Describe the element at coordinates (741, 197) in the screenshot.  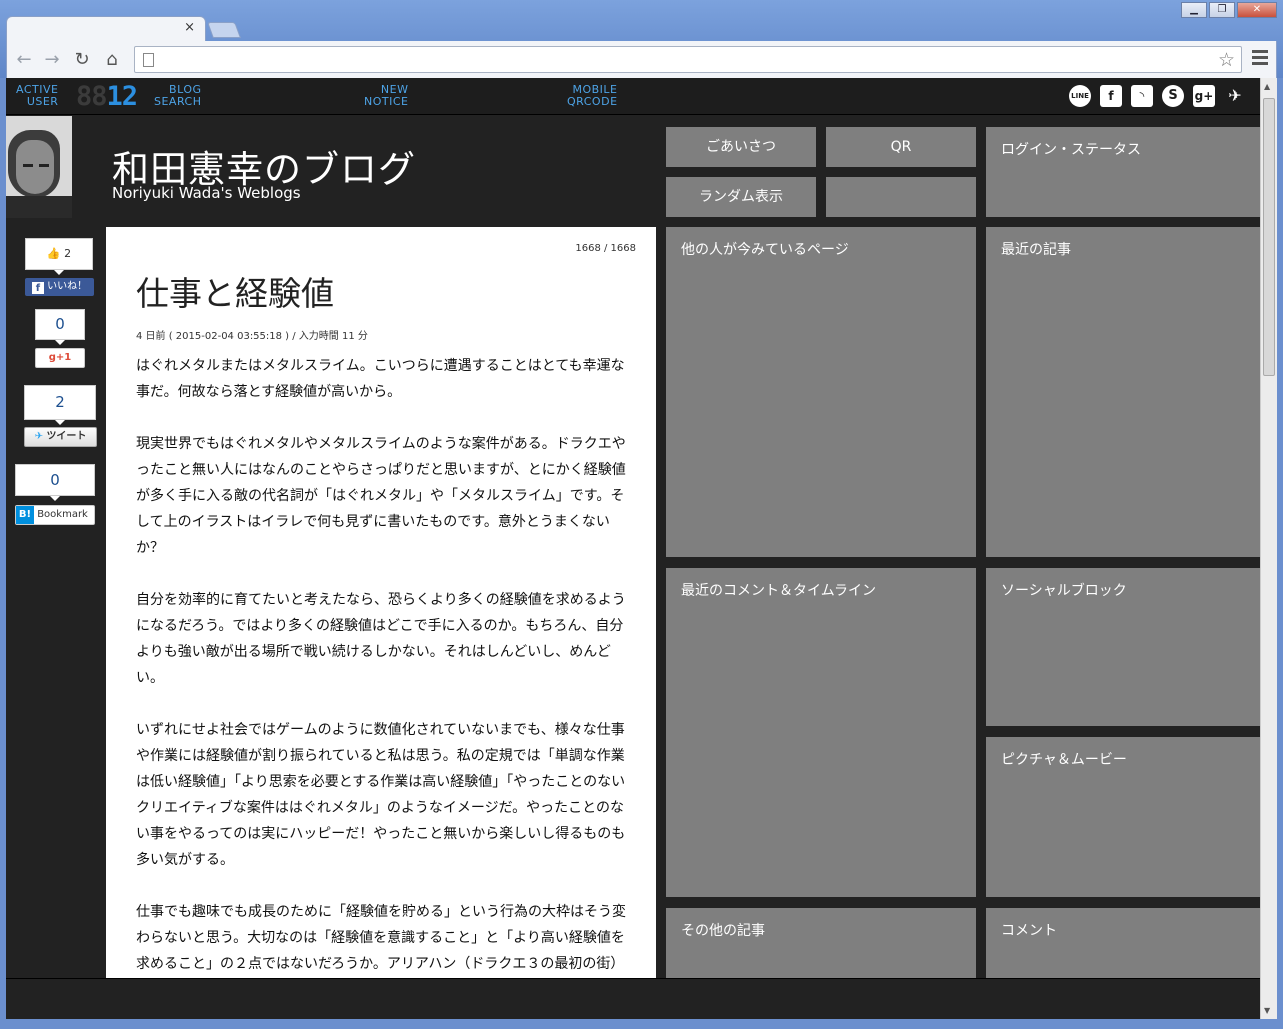
I see `random-button: ランダム表示` at that location.